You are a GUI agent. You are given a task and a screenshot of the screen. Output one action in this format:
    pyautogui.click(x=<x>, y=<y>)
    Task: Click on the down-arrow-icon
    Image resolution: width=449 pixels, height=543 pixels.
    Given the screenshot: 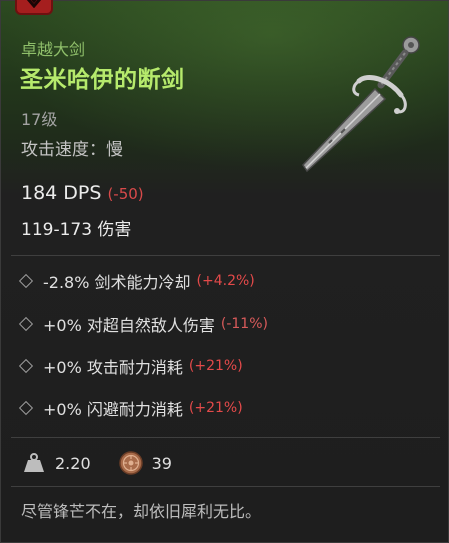 What is the action you would take?
    pyautogui.click(x=34, y=4)
    